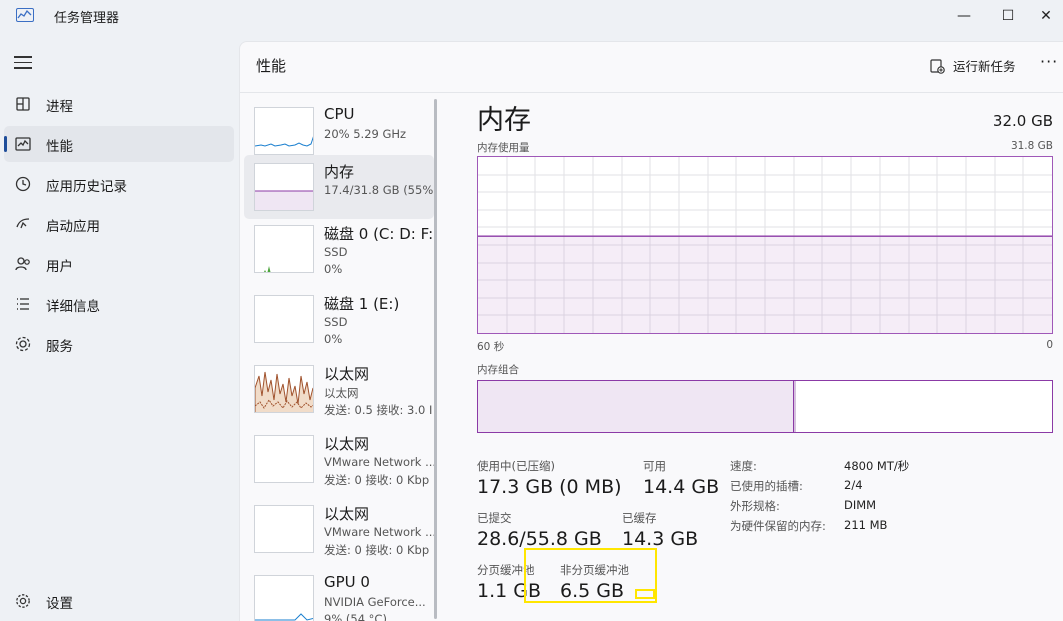 The image size is (1063, 621). I want to click on device-memory: 内存 17.4/31.8 GB (55%), so click(340, 187).